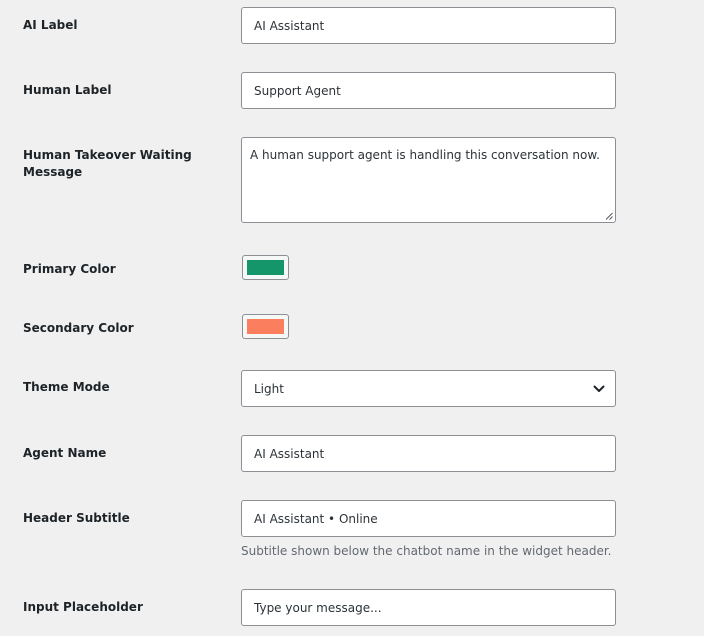 The height and width of the screenshot is (636, 704). I want to click on primary-color-picker, so click(265, 267).